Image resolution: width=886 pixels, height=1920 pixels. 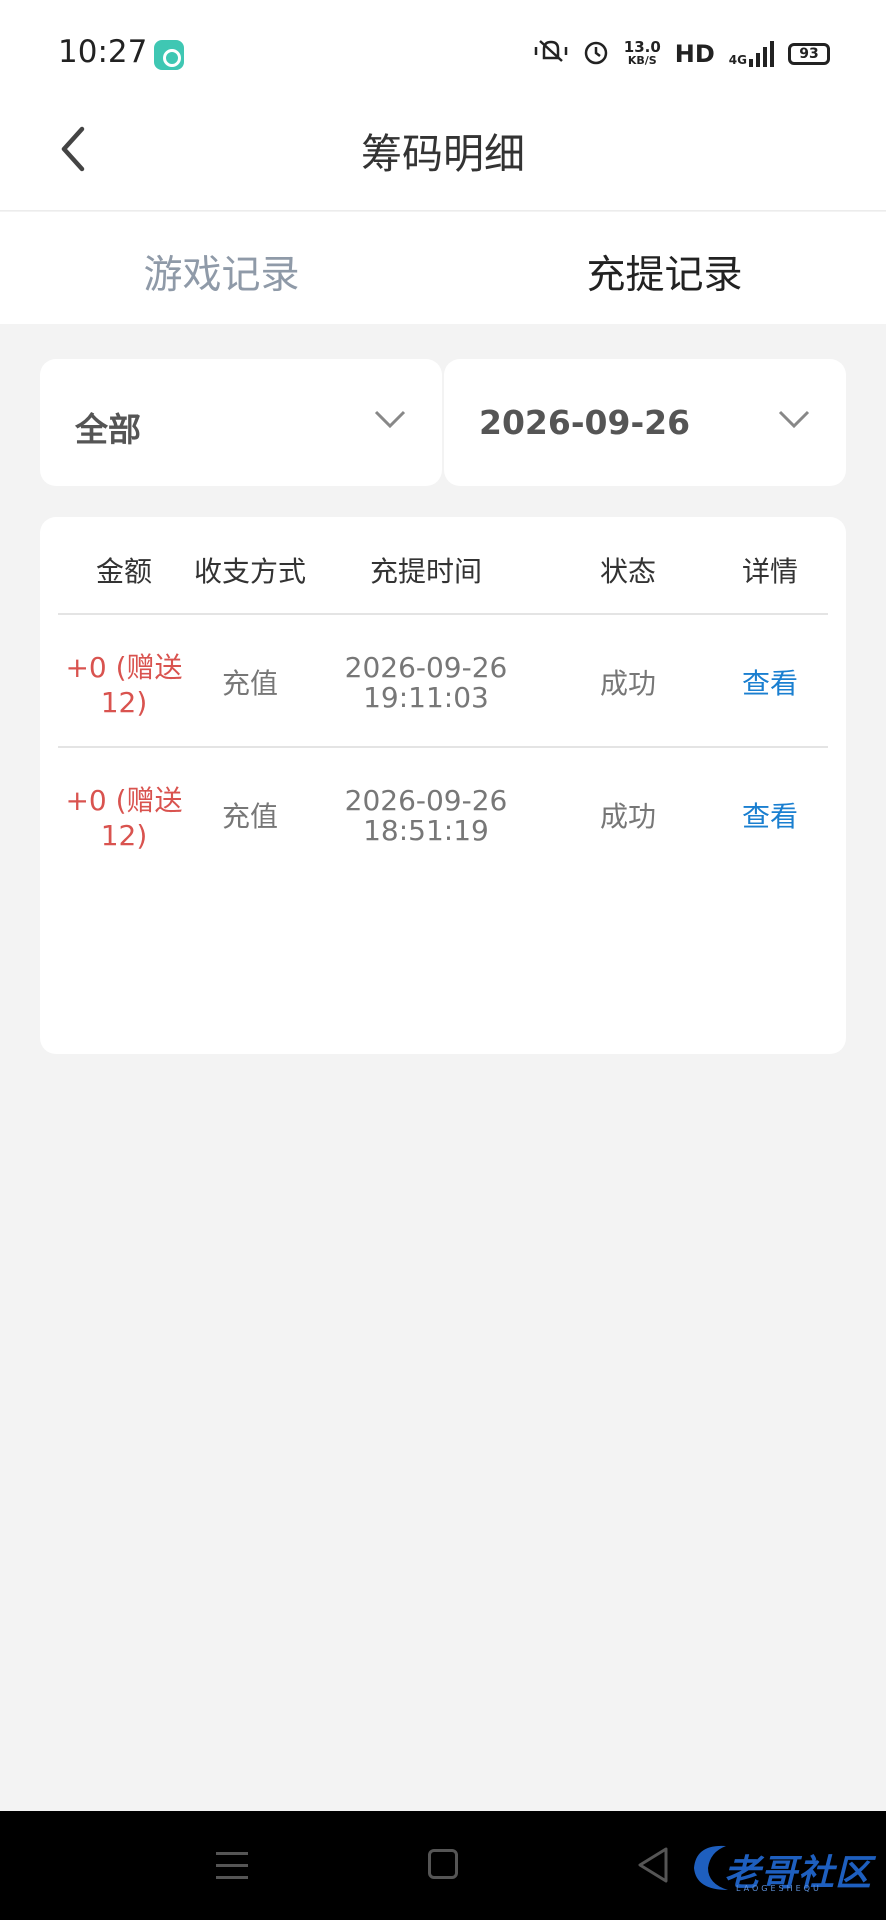 What do you see at coordinates (551, 54) in the screenshot?
I see `vibrate-mute-icon` at bounding box center [551, 54].